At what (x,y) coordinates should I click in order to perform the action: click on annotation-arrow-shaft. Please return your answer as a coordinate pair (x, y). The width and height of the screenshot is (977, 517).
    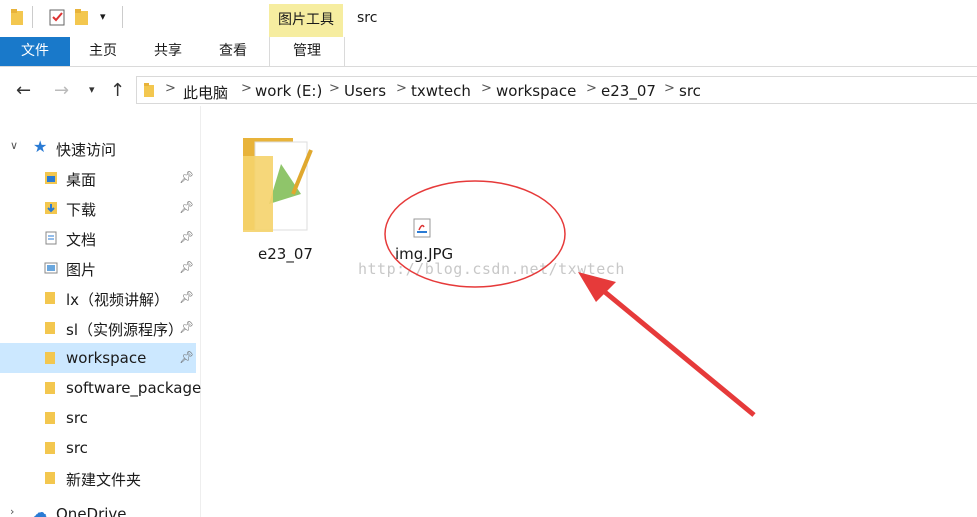
    Looking at the image, I should click on (677, 351).